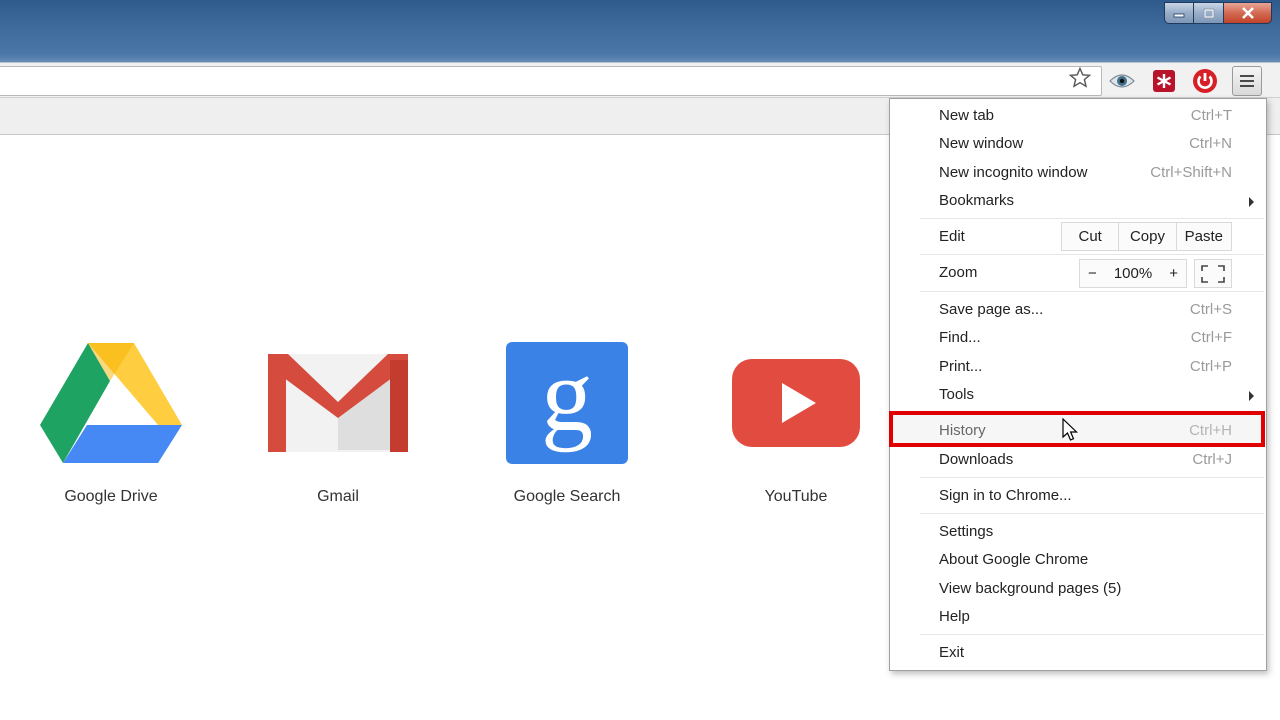 This screenshot has height=720, width=1280. I want to click on window-title-bar, so click(640, 31).